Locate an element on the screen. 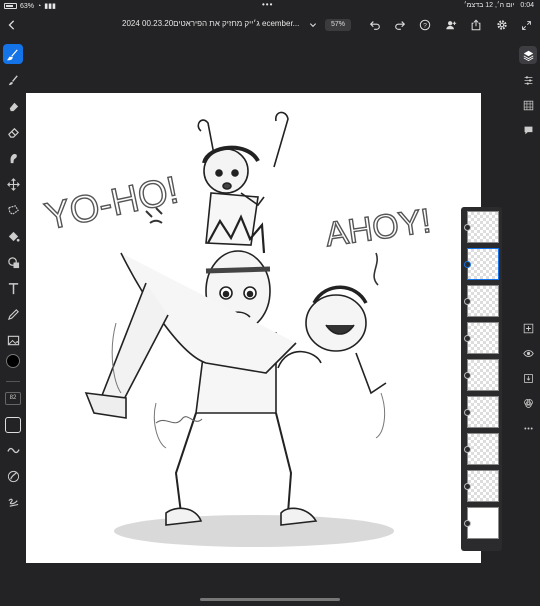 This screenshot has width=540, height=606. adjustments-icon is located at coordinates (528, 80).